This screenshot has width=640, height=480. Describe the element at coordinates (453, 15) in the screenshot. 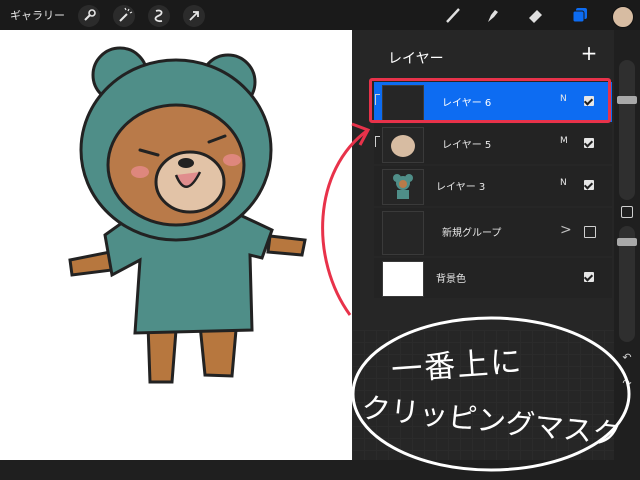

I see `brush-icon` at that location.